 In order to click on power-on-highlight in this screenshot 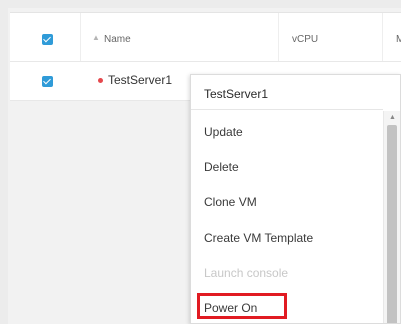, I will do `click(242, 306)`.